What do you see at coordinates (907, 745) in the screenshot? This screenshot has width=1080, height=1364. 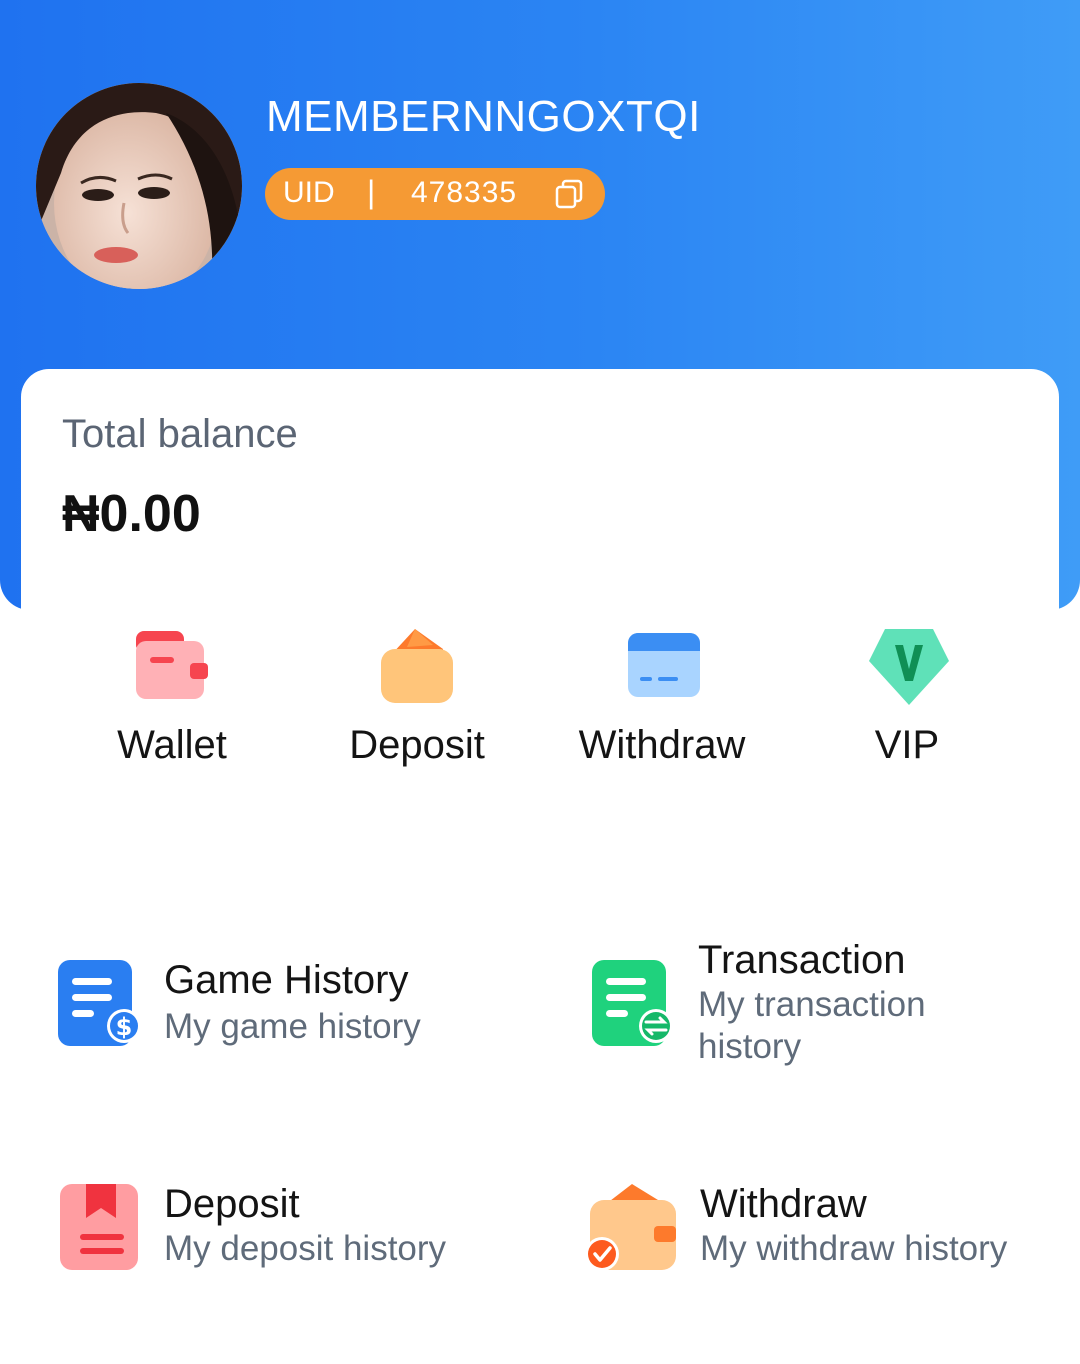 I see `vip-label: VIP` at bounding box center [907, 745].